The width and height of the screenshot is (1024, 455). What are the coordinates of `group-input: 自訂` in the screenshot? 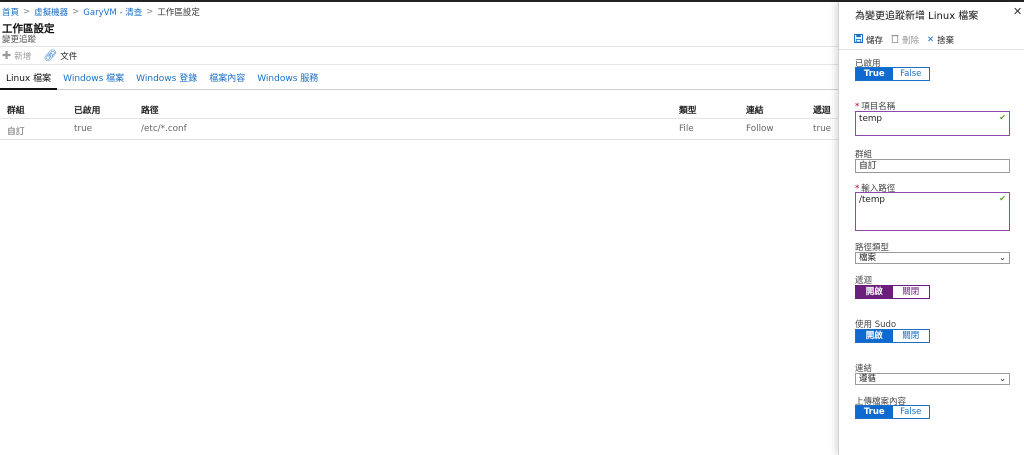 It's located at (932, 166).